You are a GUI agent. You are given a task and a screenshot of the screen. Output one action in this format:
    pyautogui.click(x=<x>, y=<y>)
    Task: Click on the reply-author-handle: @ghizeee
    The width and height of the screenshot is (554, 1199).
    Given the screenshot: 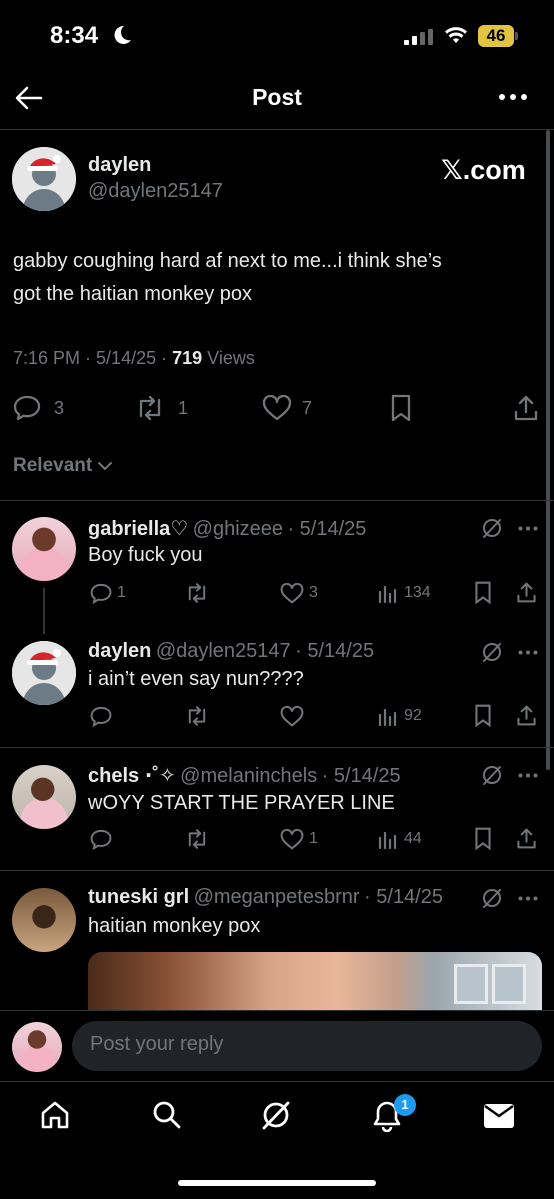 What is the action you would take?
    pyautogui.click(x=238, y=529)
    